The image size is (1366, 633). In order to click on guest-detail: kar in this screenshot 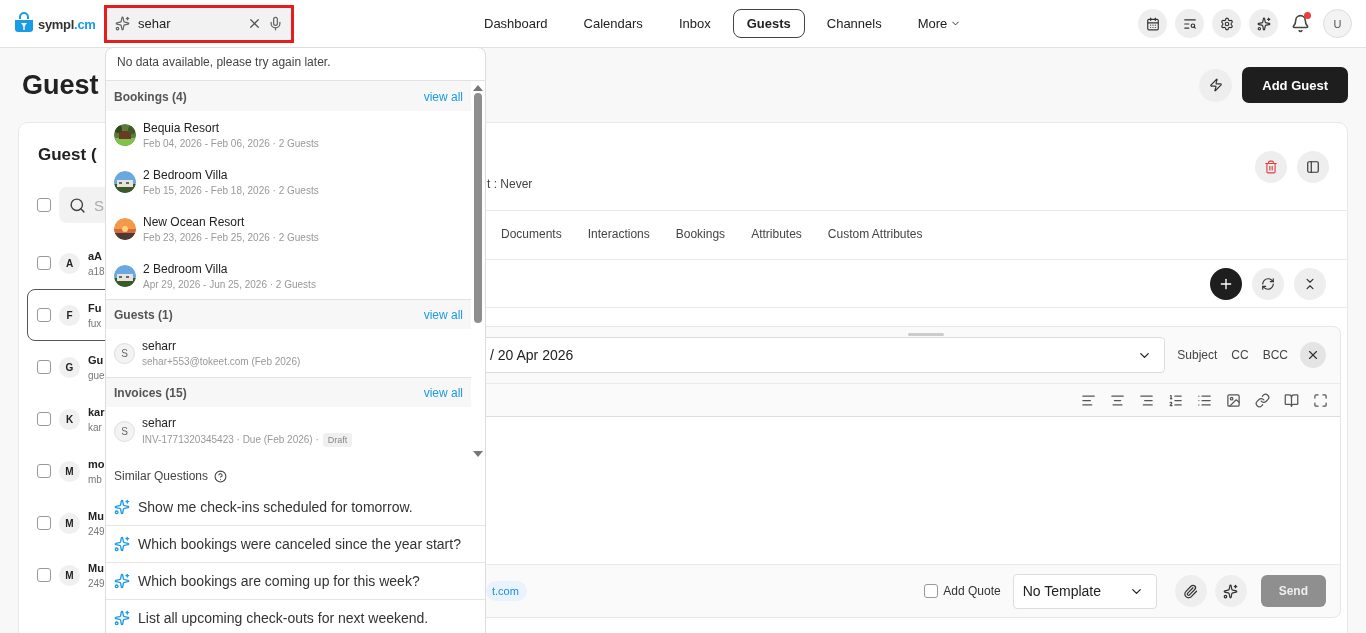, I will do `click(95, 427)`.